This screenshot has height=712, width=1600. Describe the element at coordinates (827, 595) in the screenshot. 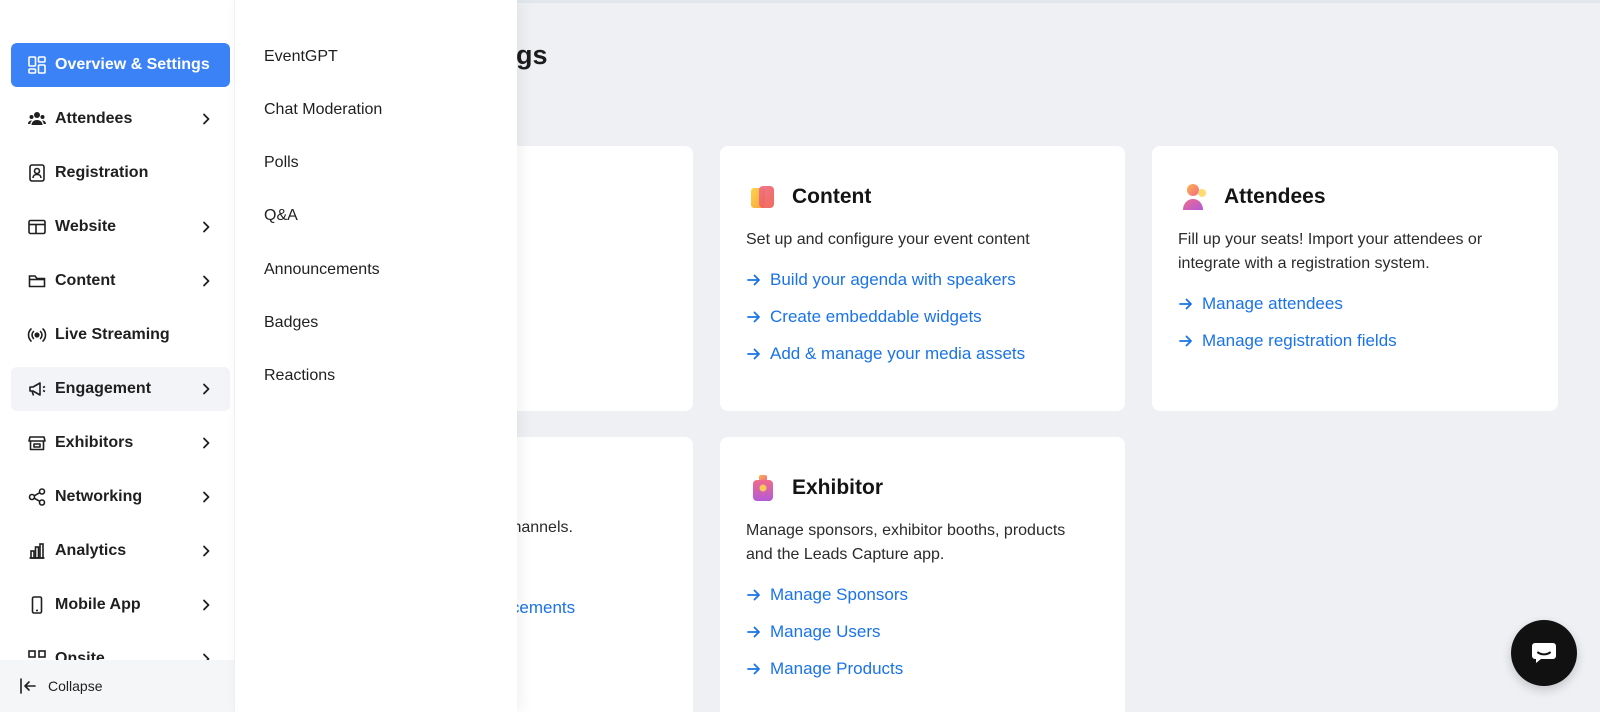

I see `manage-sponsors-link: Manage Sponsors` at that location.